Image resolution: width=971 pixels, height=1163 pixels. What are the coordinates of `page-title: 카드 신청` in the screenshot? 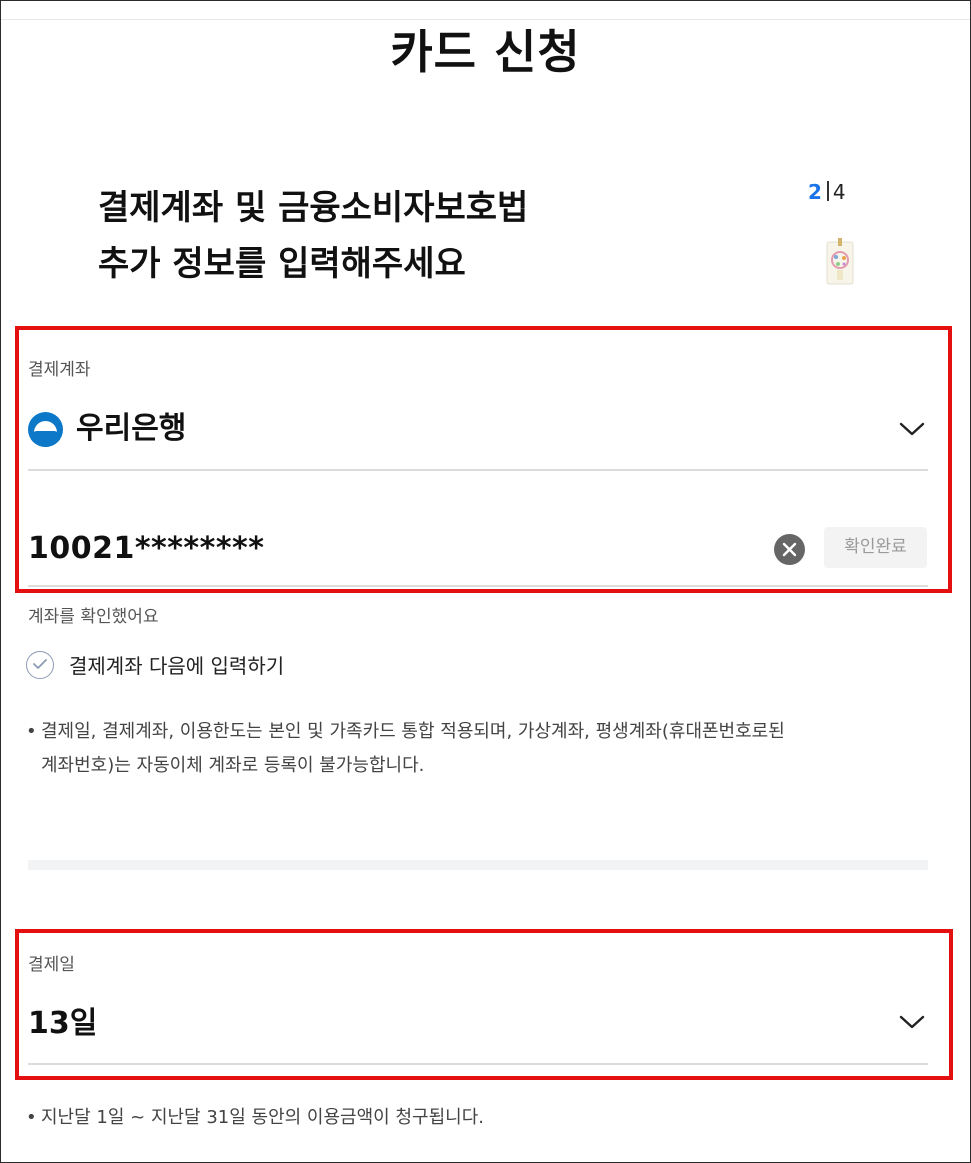 It's located at (485, 52).